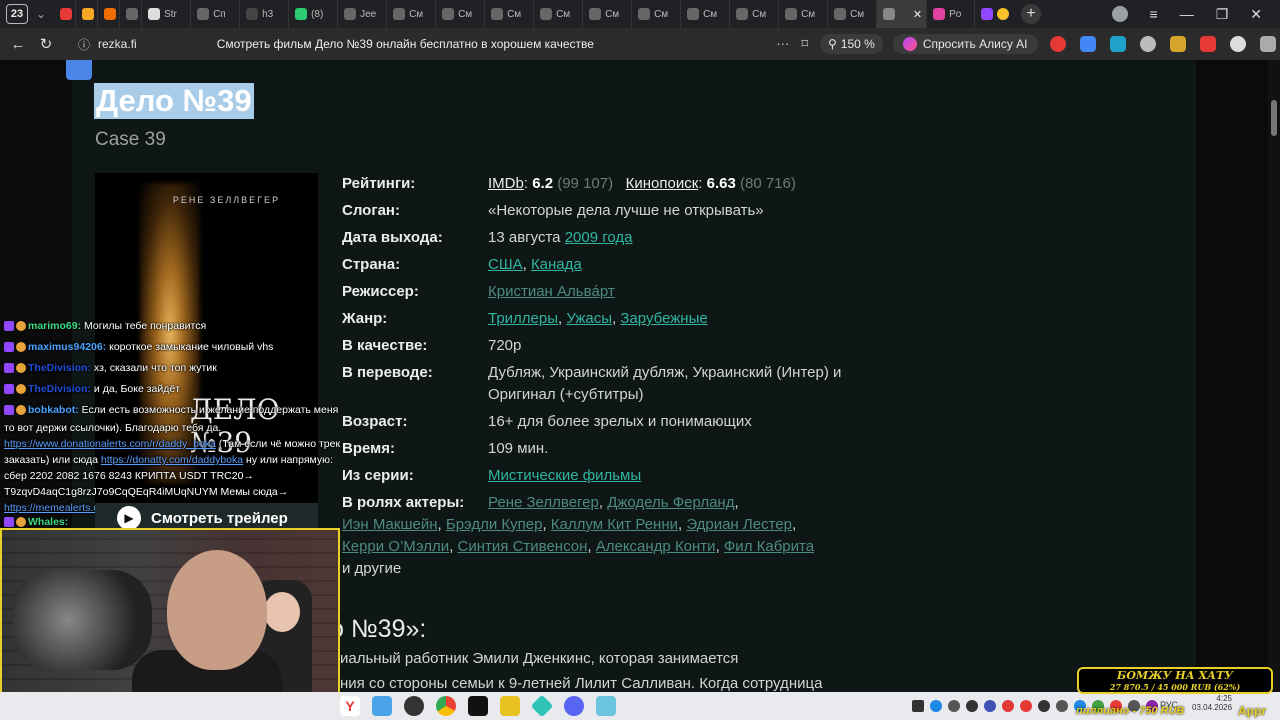 The height and width of the screenshot is (720, 1280). Describe the element at coordinates (46, 44) in the screenshot. I see `reload-icon: ↻` at that location.